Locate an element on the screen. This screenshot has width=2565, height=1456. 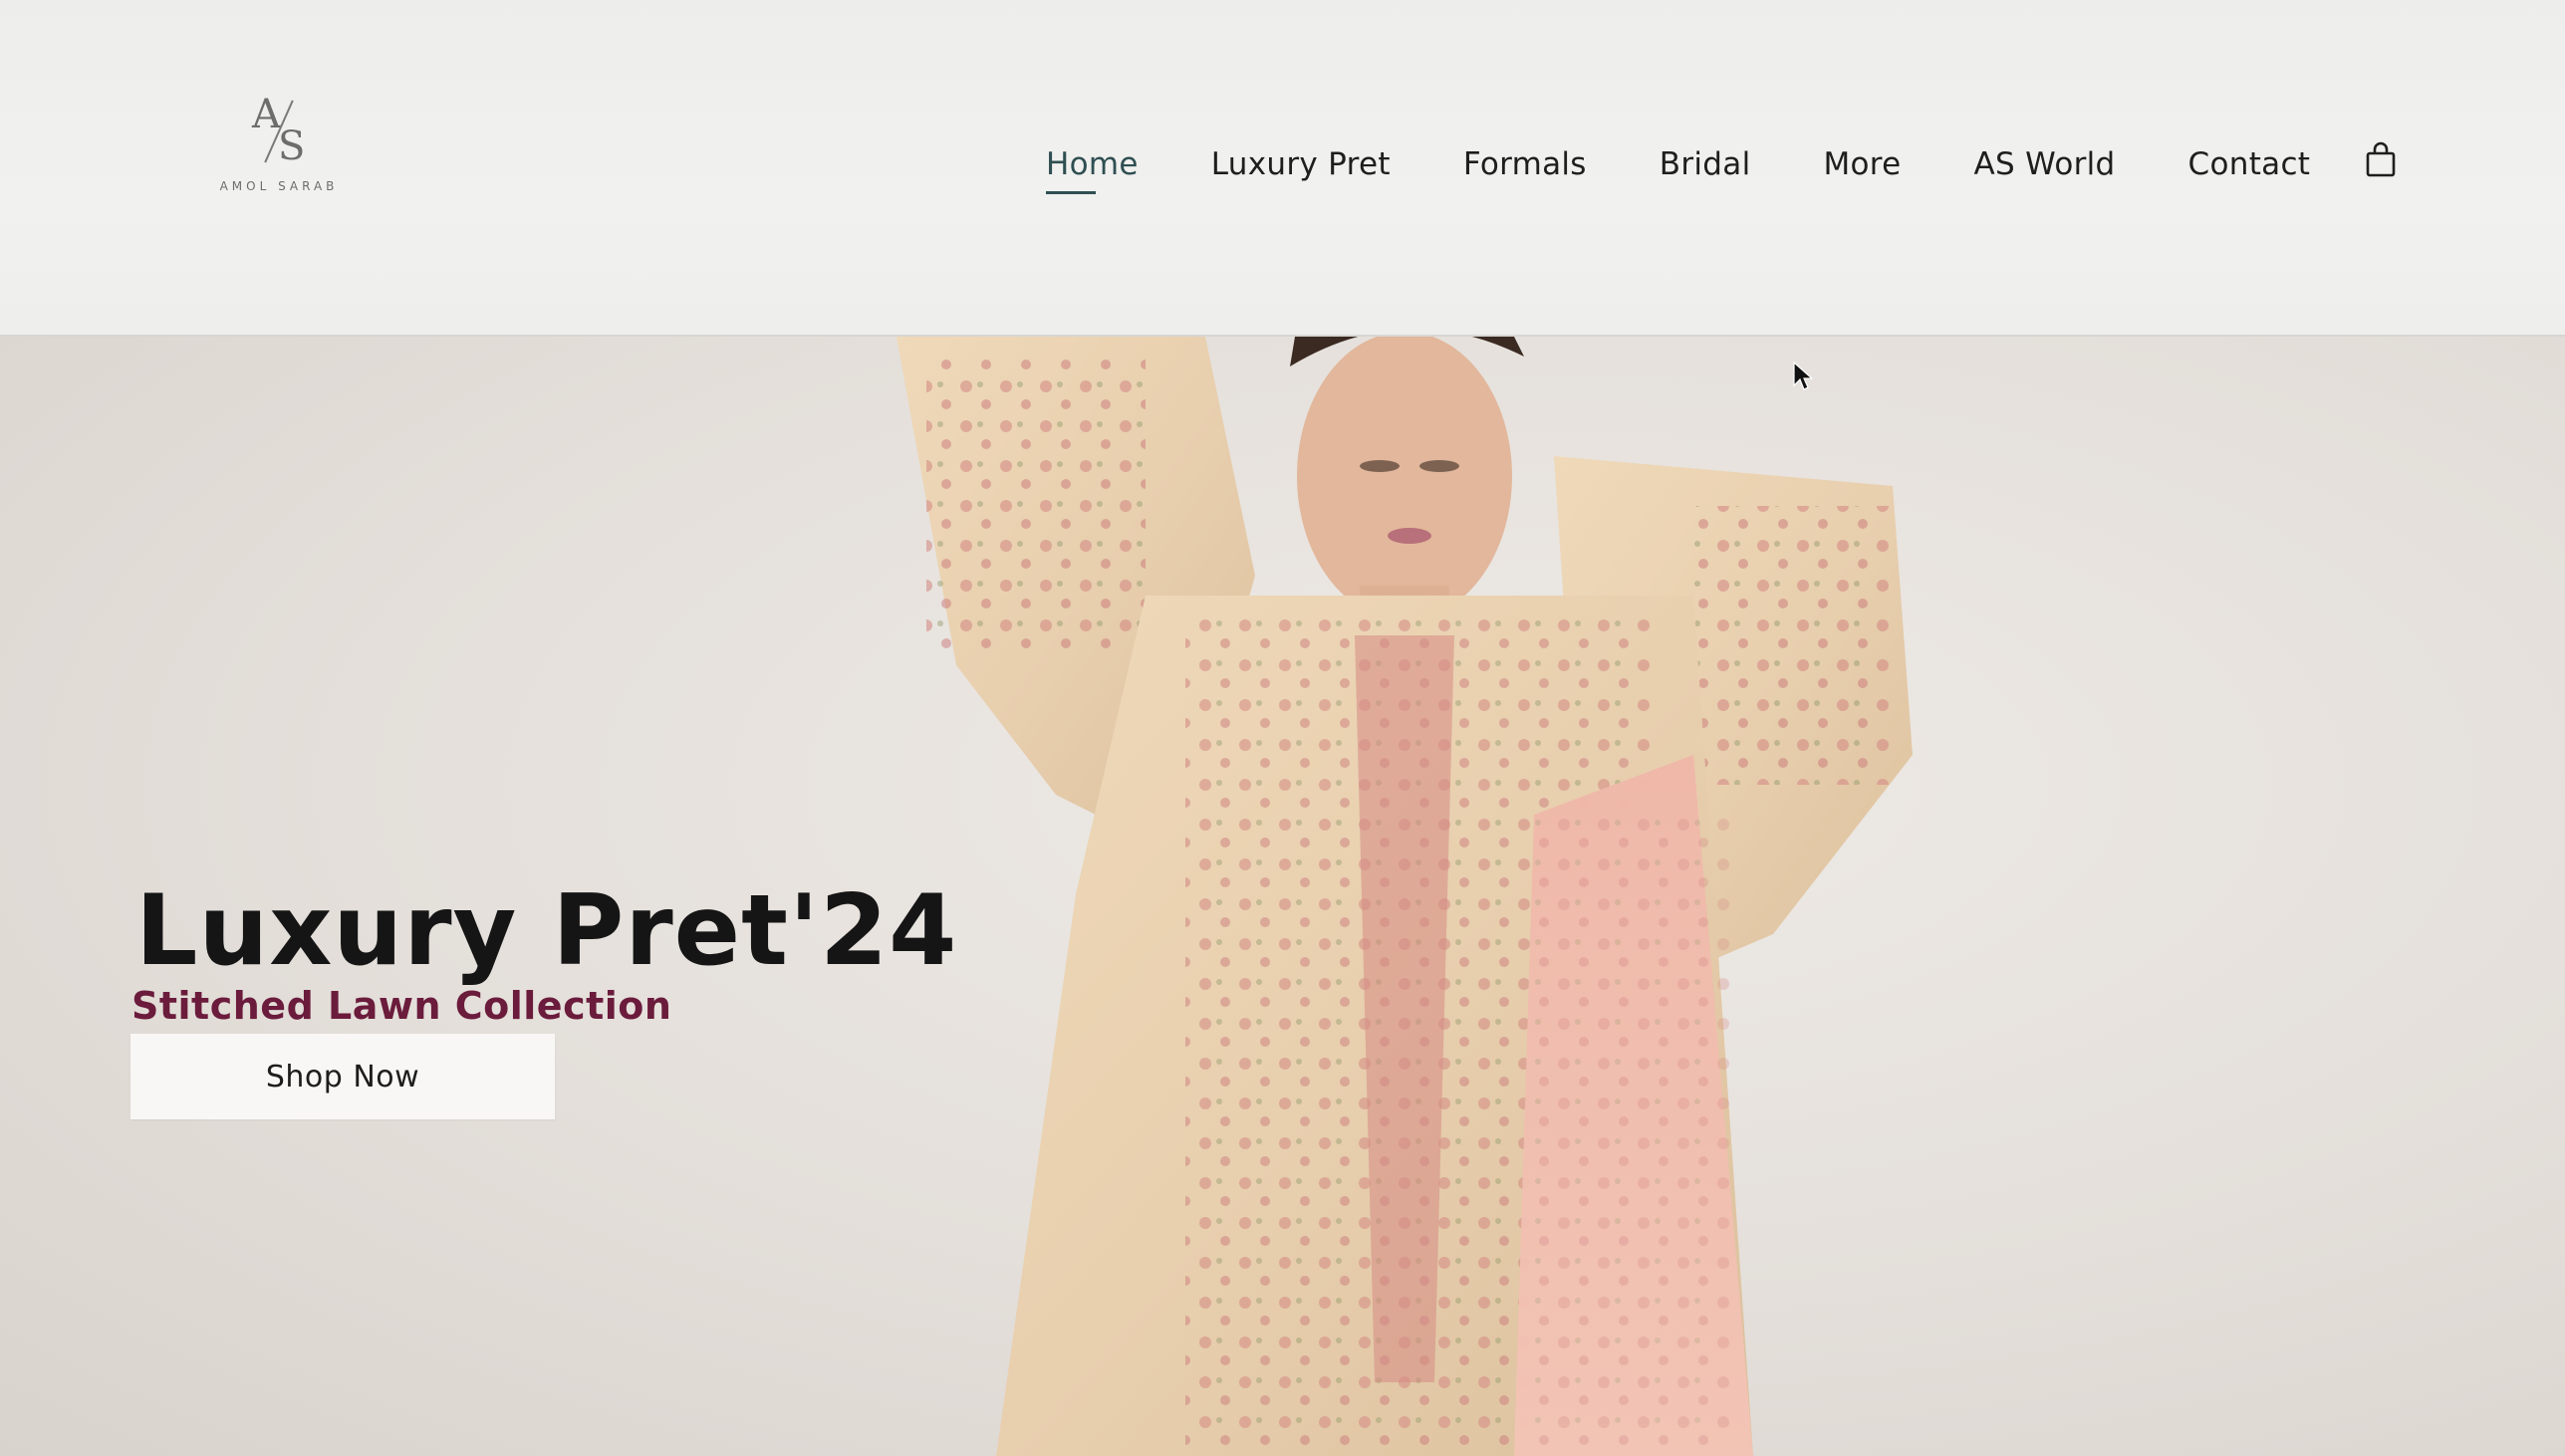
shop-now-button: Shop Now is located at coordinates (342, 1076).